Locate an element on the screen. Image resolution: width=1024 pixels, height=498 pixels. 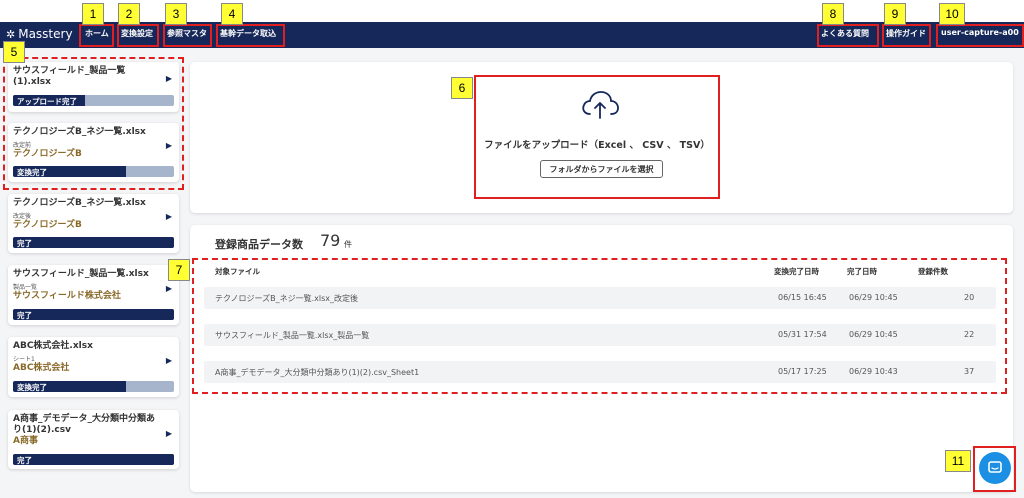
file-name: A商事_デモデータ_大分類中分類あり(1)(2).csv is located at coordinates (84, 424).